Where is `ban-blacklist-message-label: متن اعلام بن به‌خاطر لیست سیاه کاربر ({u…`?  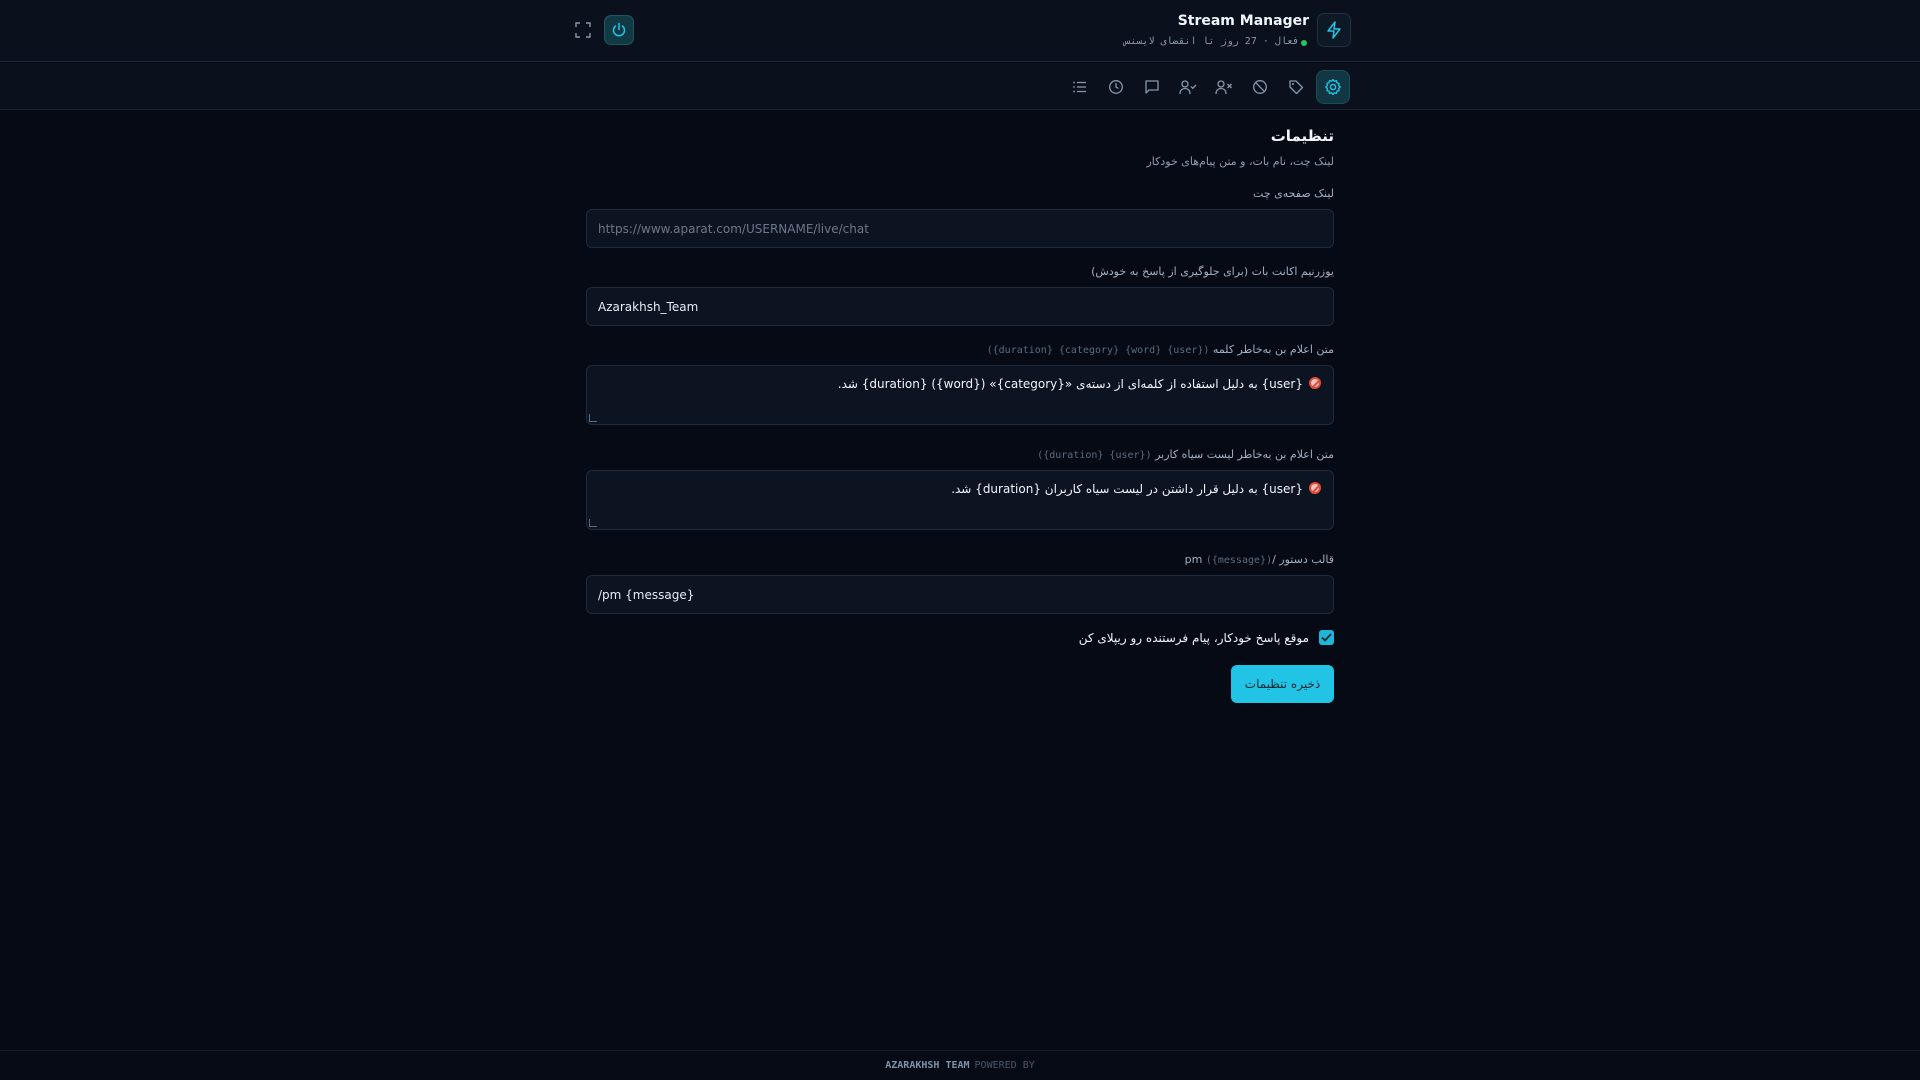
ban-blacklist-message-label: متن اعلام بن به‌خاطر لیست سیاه کاربر ({u… is located at coordinates (1185, 454).